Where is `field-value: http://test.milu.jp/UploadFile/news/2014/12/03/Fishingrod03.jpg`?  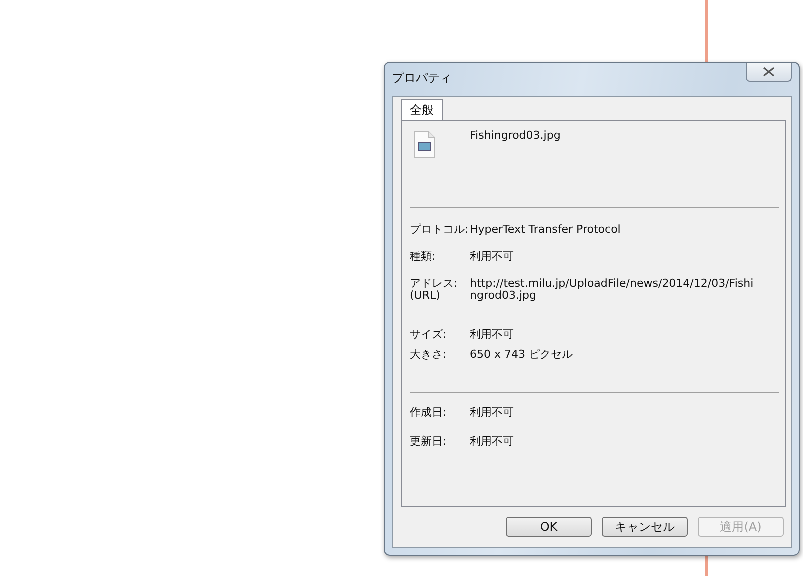
field-value: http://test.milu.jp/UploadFile/news/2014/12/03/Fishingrod03.jpg is located at coordinates (612, 291).